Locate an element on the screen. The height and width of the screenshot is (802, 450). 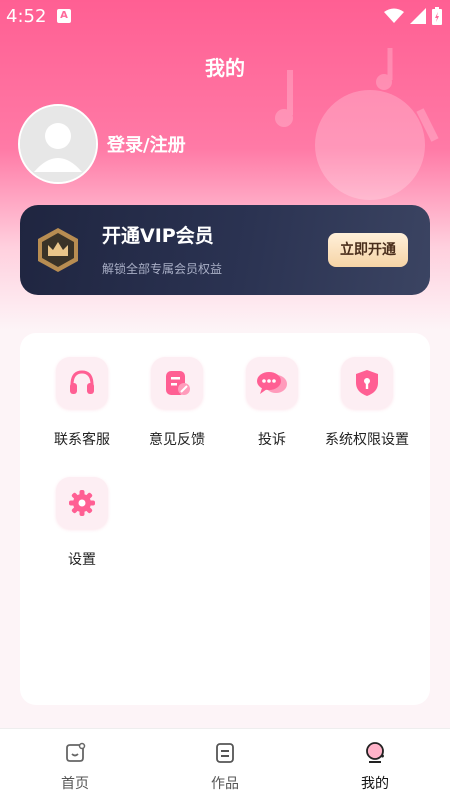
feedback-icon is located at coordinates (178, 383).